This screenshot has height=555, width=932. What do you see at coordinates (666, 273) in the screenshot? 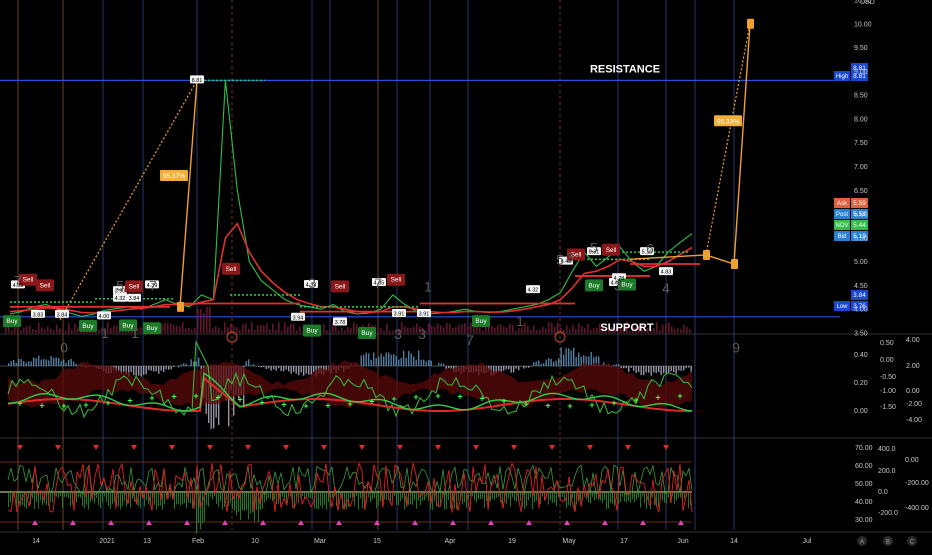
I see `value-label: 4.83` at bounding box center [666, 273].